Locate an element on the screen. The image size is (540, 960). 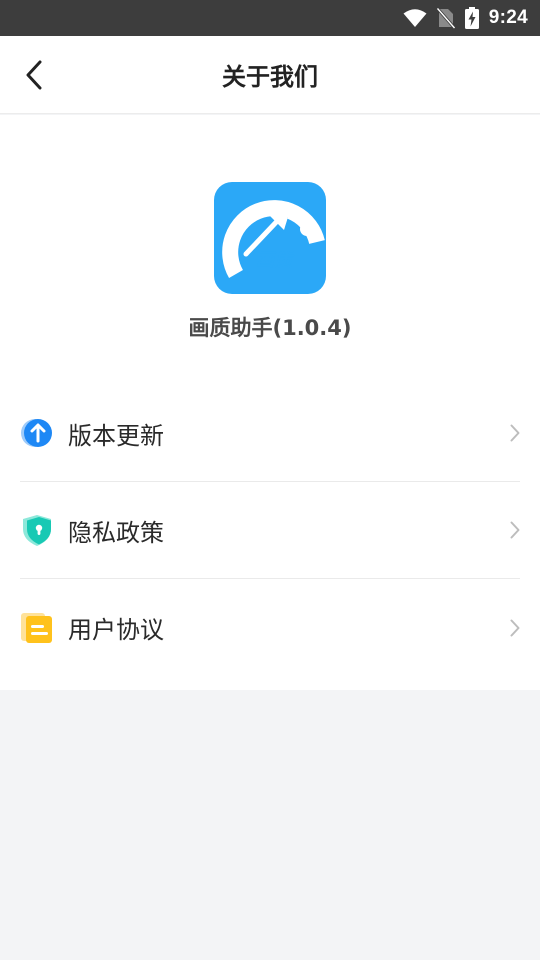
no-sim-icon is located at coordinates (445, 18).